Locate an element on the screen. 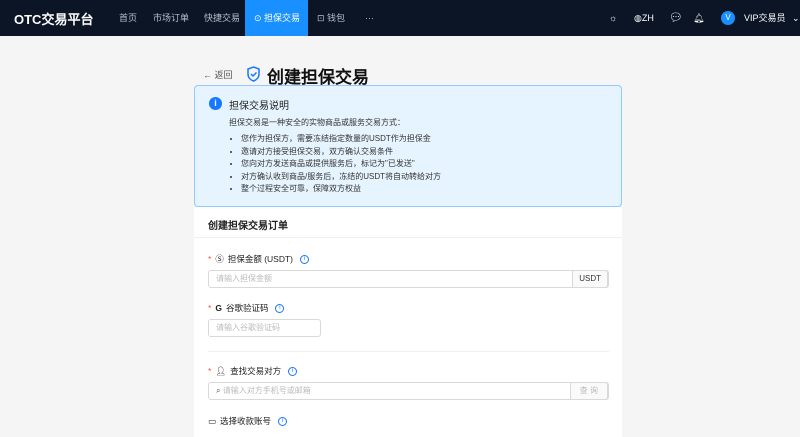 The image size is (800, 437). language-switch: ◍ZH is located at coordinates (644, 18).